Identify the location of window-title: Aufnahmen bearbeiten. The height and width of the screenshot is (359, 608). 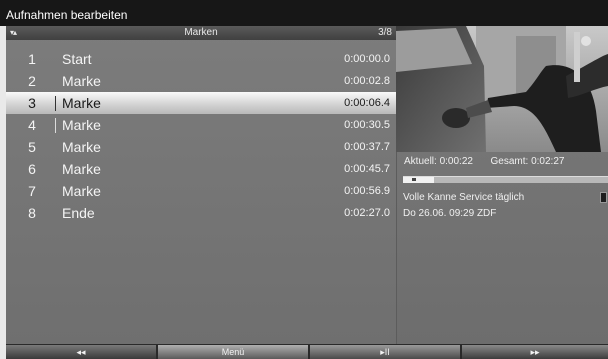
(304, 13).